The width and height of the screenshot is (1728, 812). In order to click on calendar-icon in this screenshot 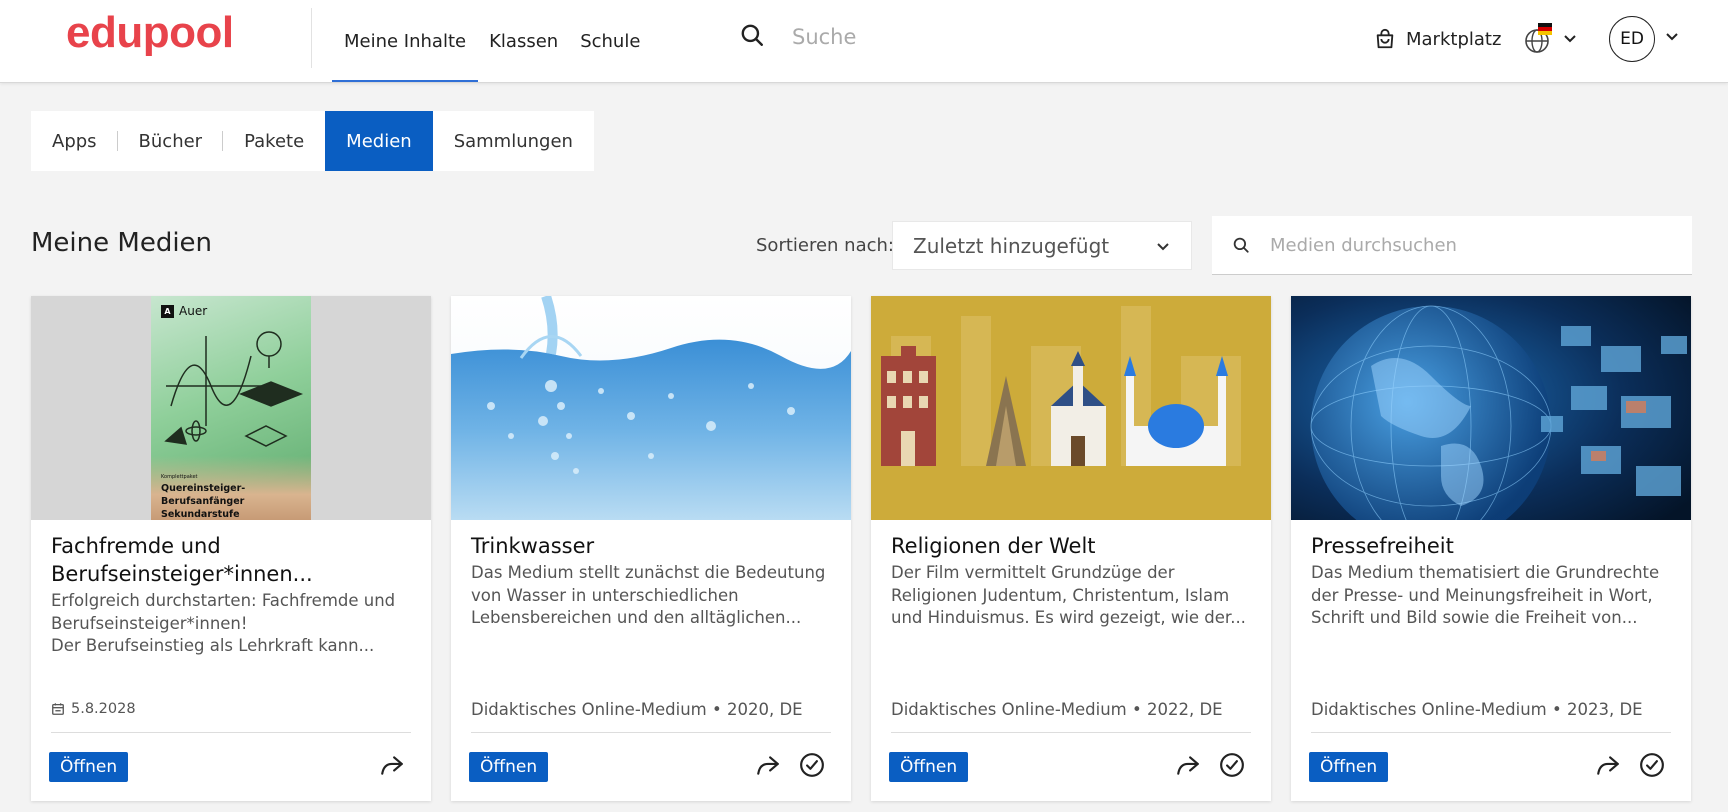, I will do `click(58, 709)`.